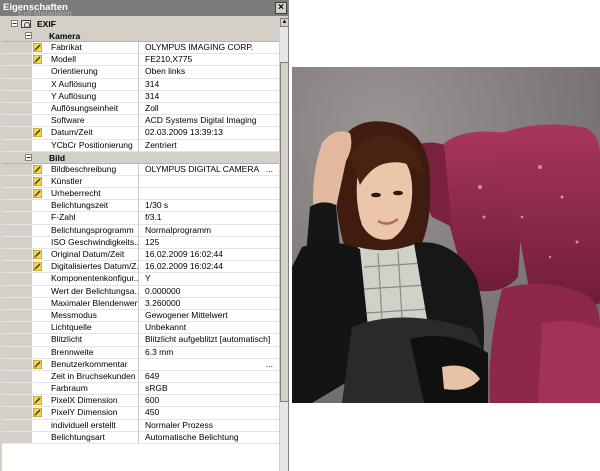  What do you see at coordinates (210, 169) in the screenshot?
I see `property-value: OLYMPUS DIGITAL CAMERA` at bounding box center [210, 169].